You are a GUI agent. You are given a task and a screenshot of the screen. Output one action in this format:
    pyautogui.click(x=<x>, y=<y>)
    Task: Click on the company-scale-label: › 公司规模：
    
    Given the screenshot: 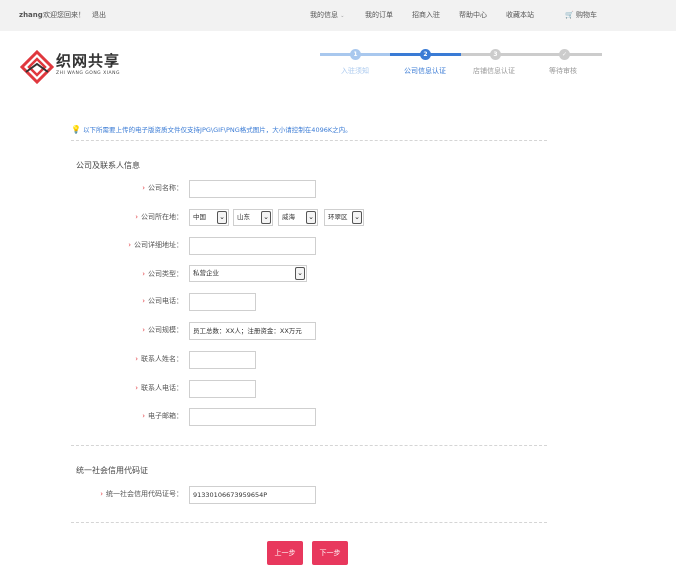 What is the action you would take?
    pyautogui.click(x=162, y=330)
    